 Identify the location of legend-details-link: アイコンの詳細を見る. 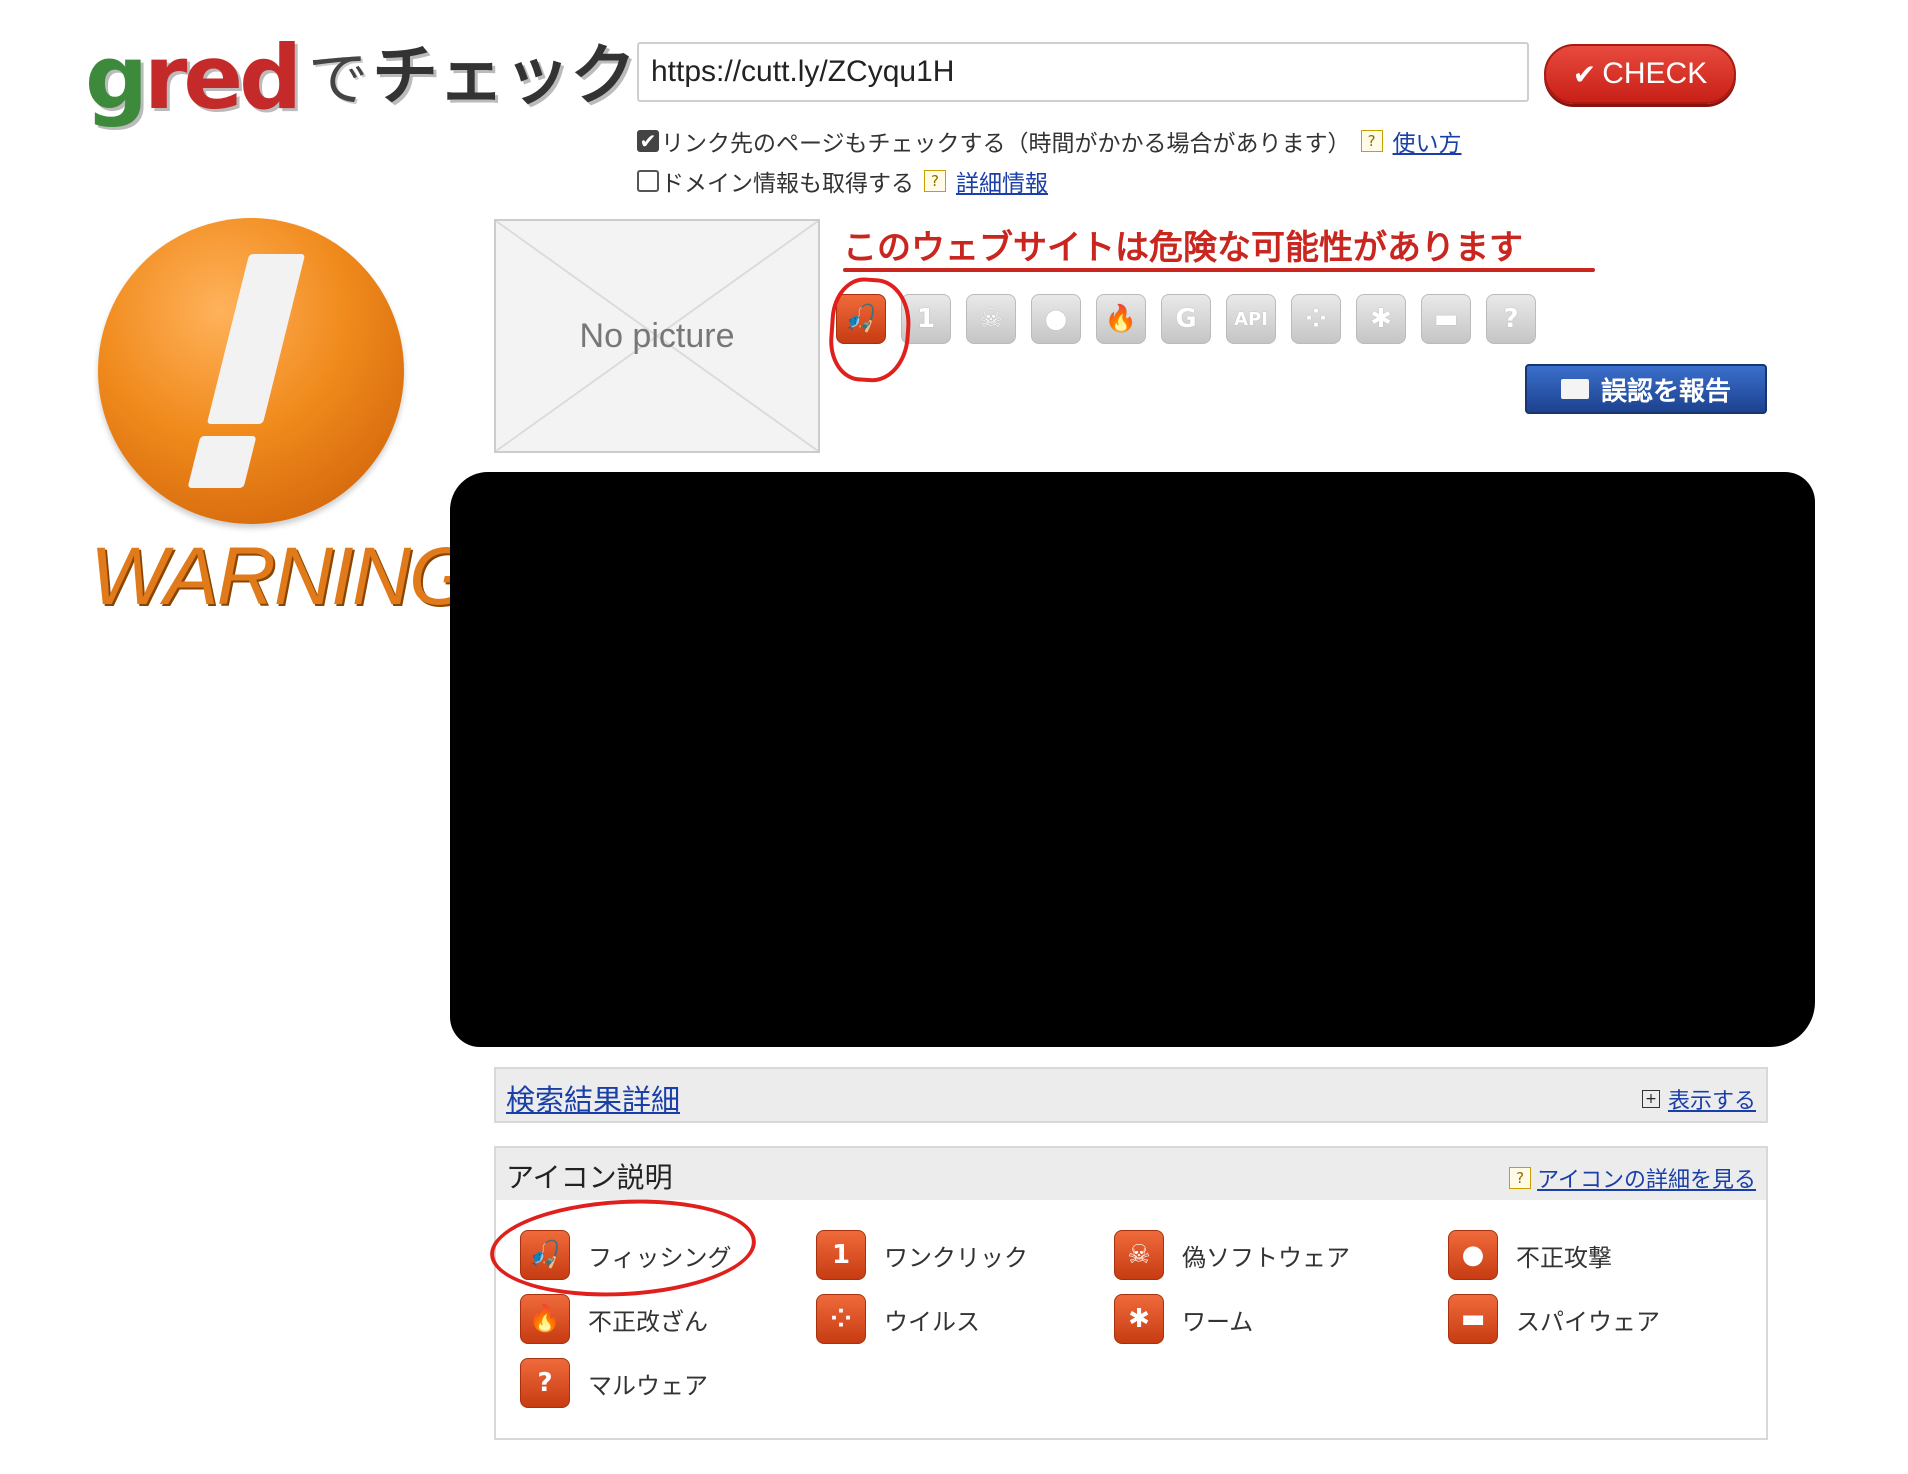
(1646, 1178).